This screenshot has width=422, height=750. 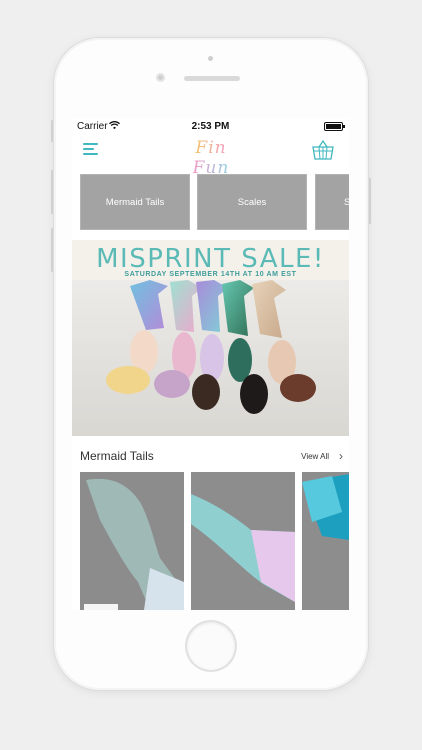 I want to click on power-button, so click(x=369, y=201).